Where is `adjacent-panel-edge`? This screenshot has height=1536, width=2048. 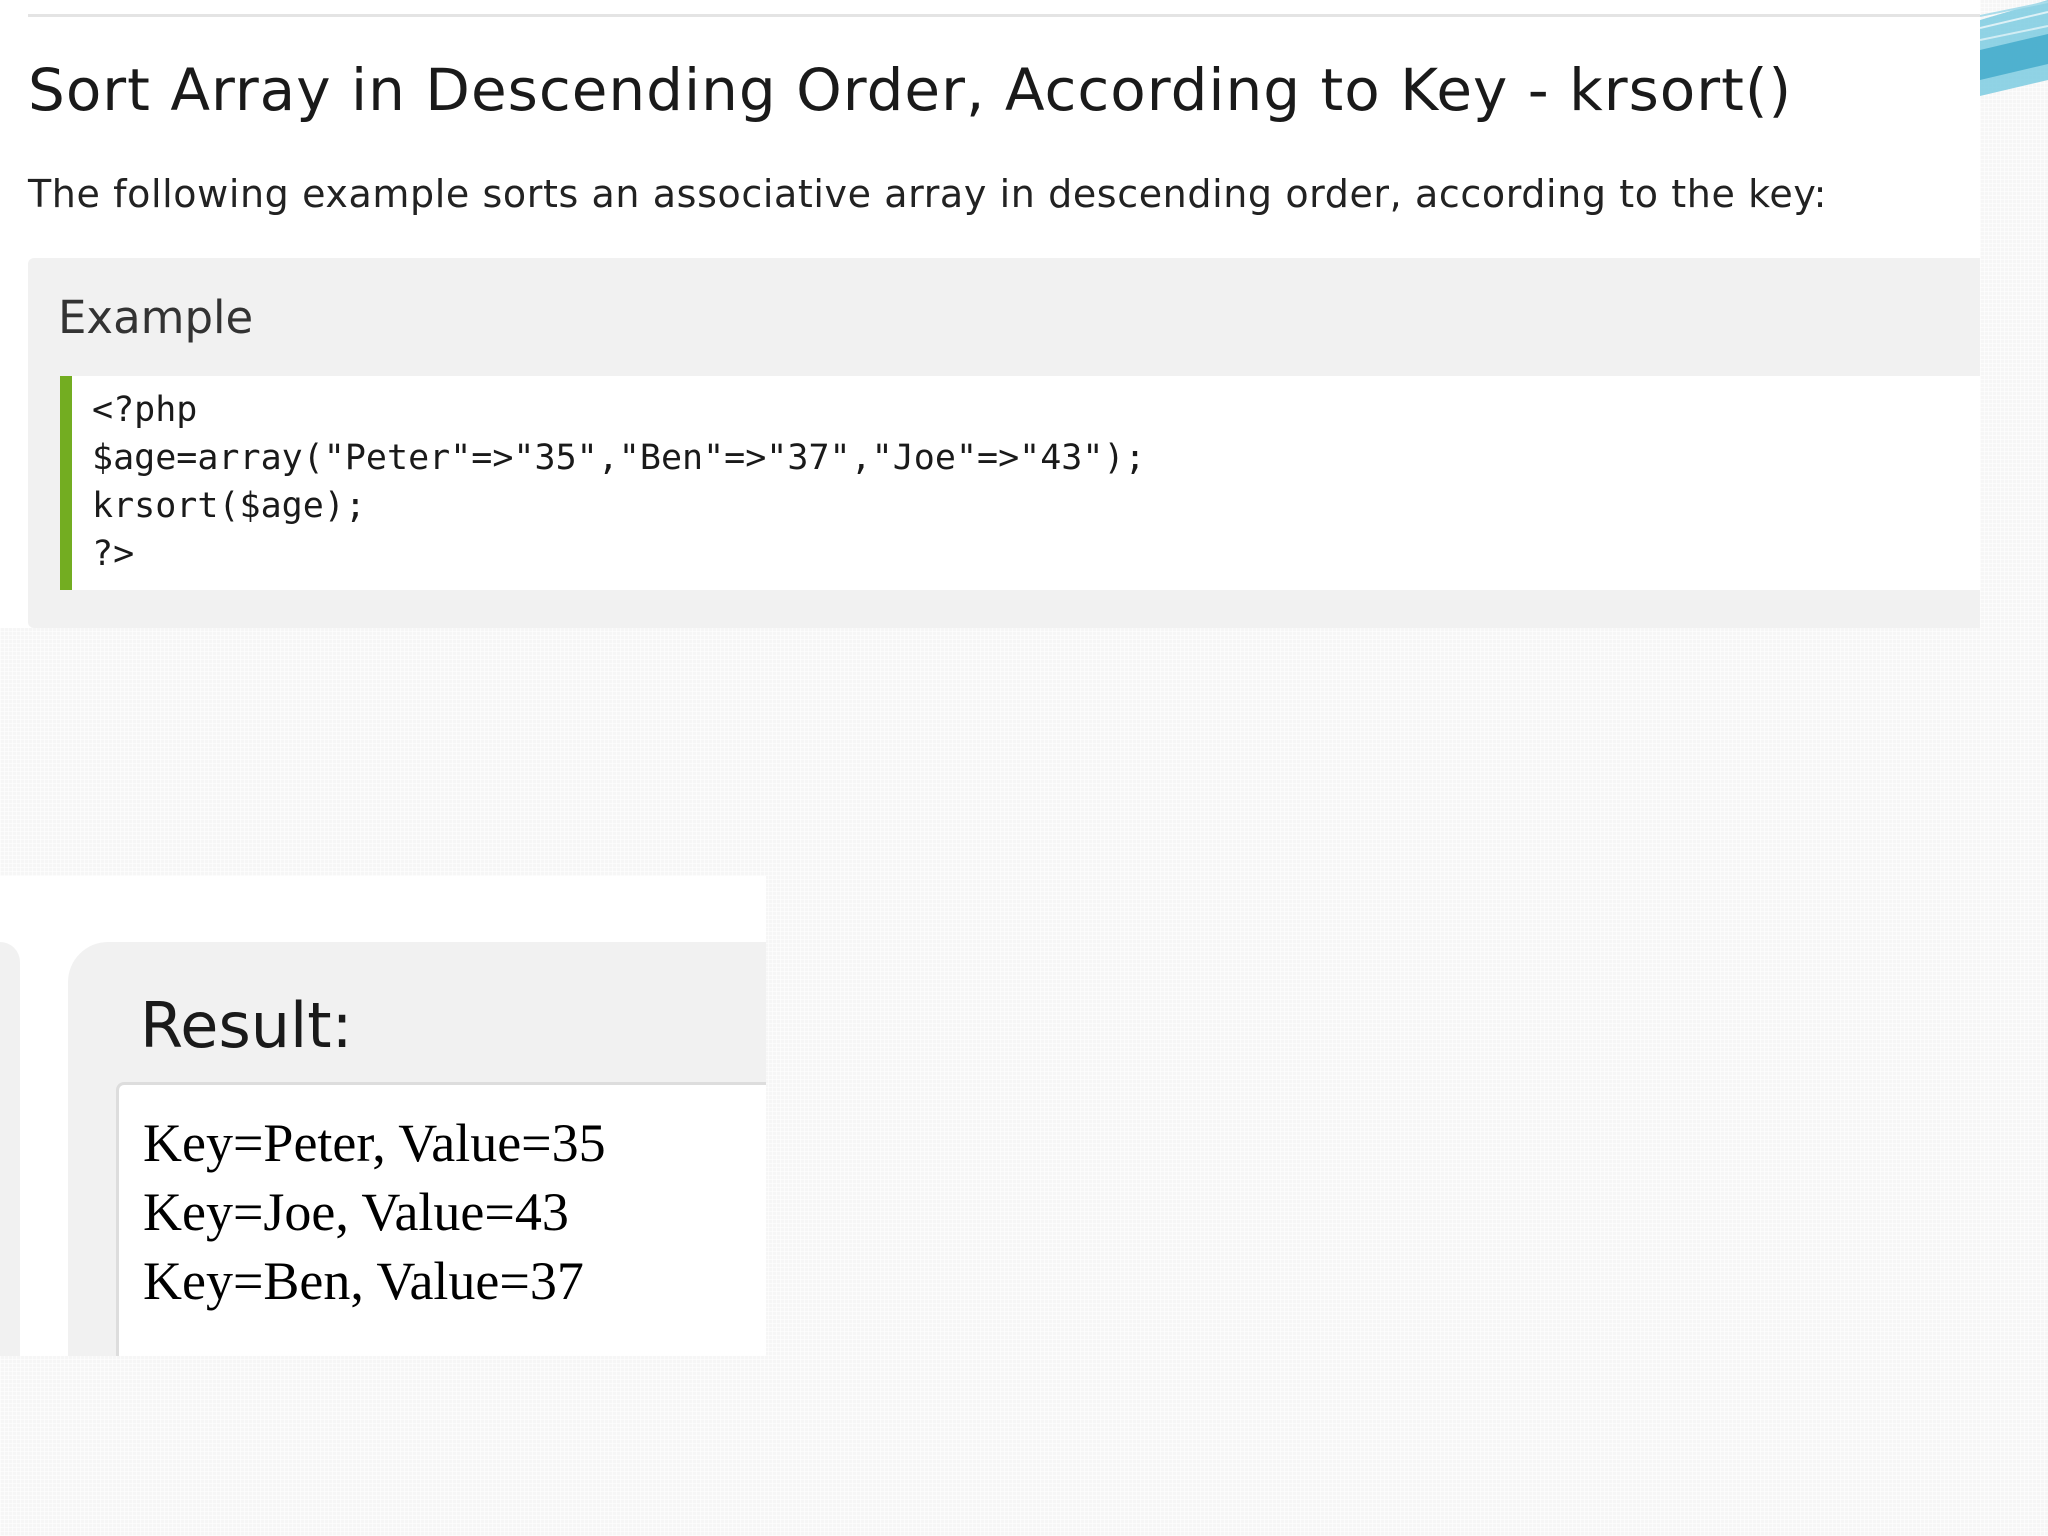
adjacent-panel-edge is located at coordinates (10, 1149).